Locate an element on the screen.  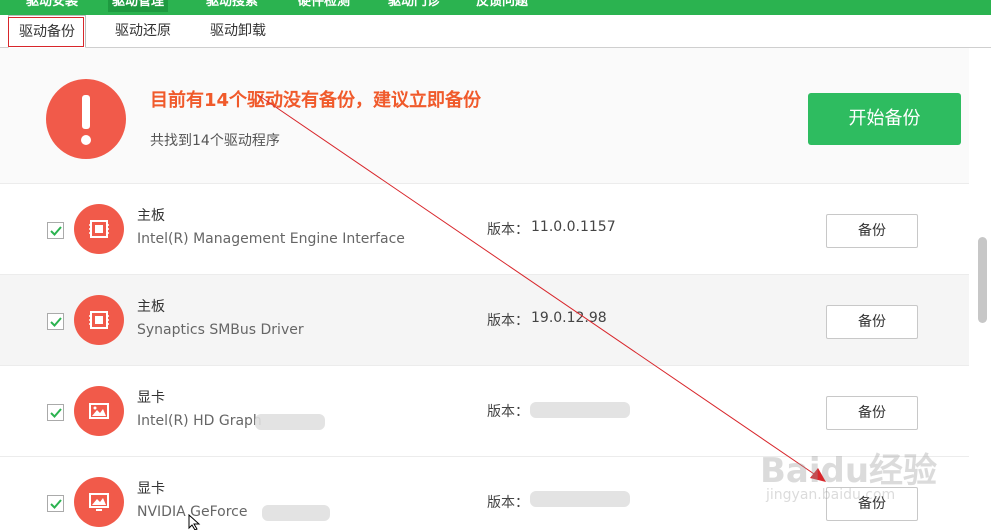
tab-driver-clinic: 驱动门诊 is located at coordinates (414, 6).